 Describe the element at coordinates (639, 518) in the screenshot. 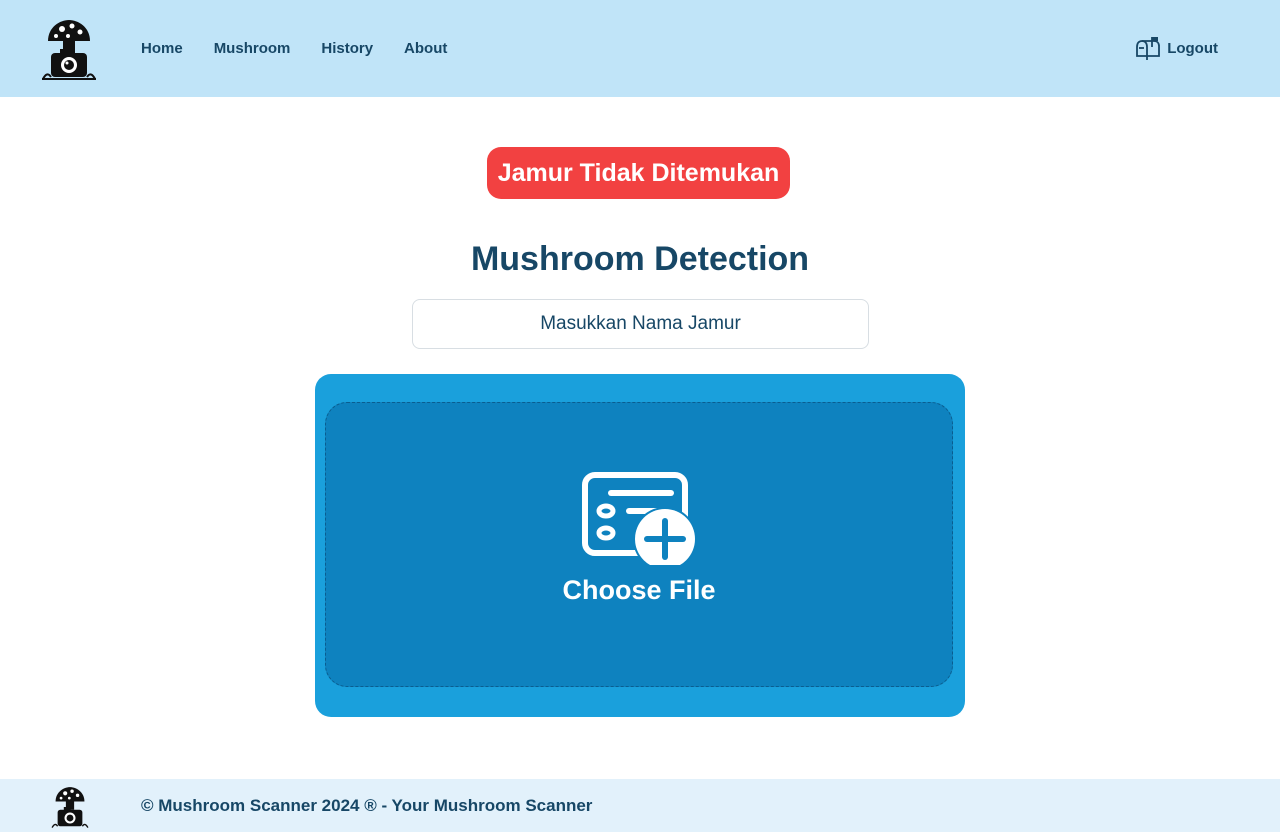

I see `file-add-icon` at that location.